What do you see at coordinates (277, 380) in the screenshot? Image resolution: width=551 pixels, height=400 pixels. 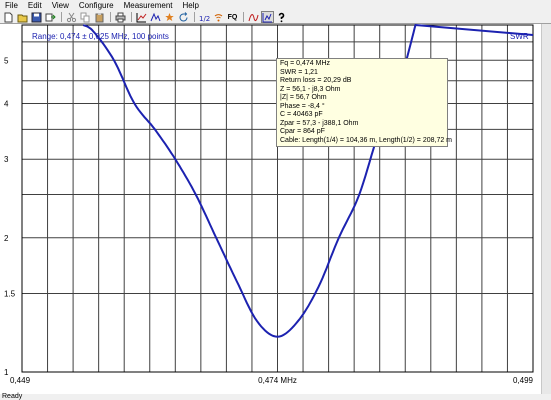 I see `x-tick-label: 0,474 MHz` at bounding box center [277, 380].